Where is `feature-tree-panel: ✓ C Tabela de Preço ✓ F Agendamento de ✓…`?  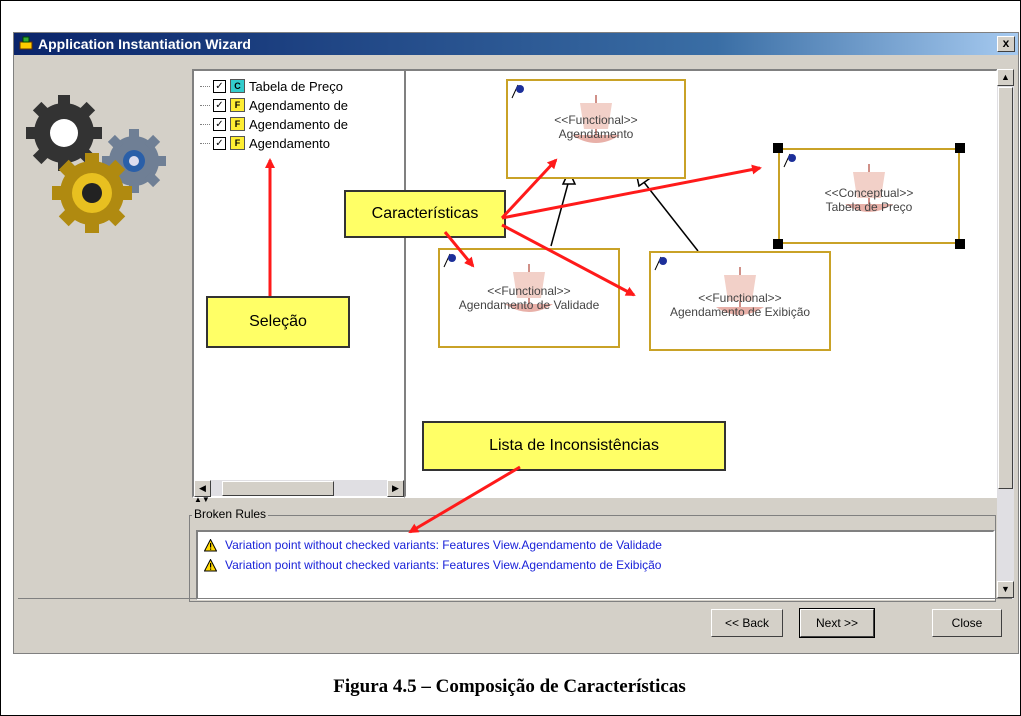
feature-tree-panel: ✓ C Tabela de Preço ✓ F Agendamento de ✓… is located at coordinates (299, 283).